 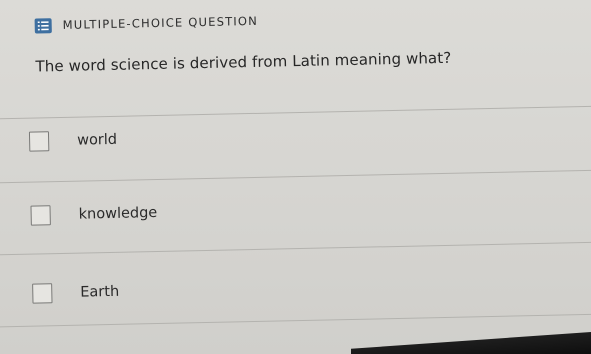 I want to click on question-type-header: MULTIPLE-CHOICE QUESTION, so click(x=146, y=23).